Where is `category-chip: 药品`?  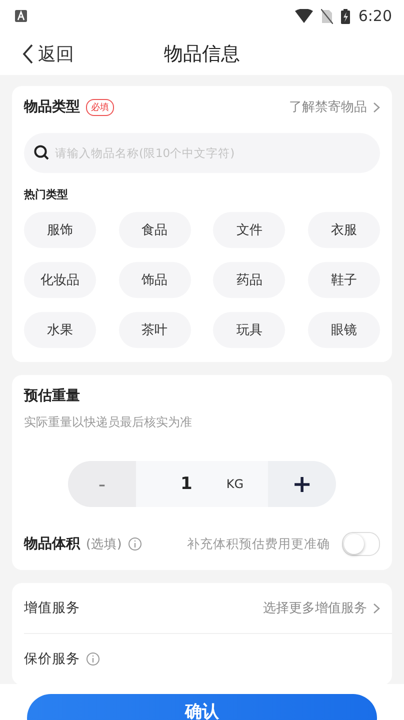 category-chip: 药品 is located at coordinates (249, 280).